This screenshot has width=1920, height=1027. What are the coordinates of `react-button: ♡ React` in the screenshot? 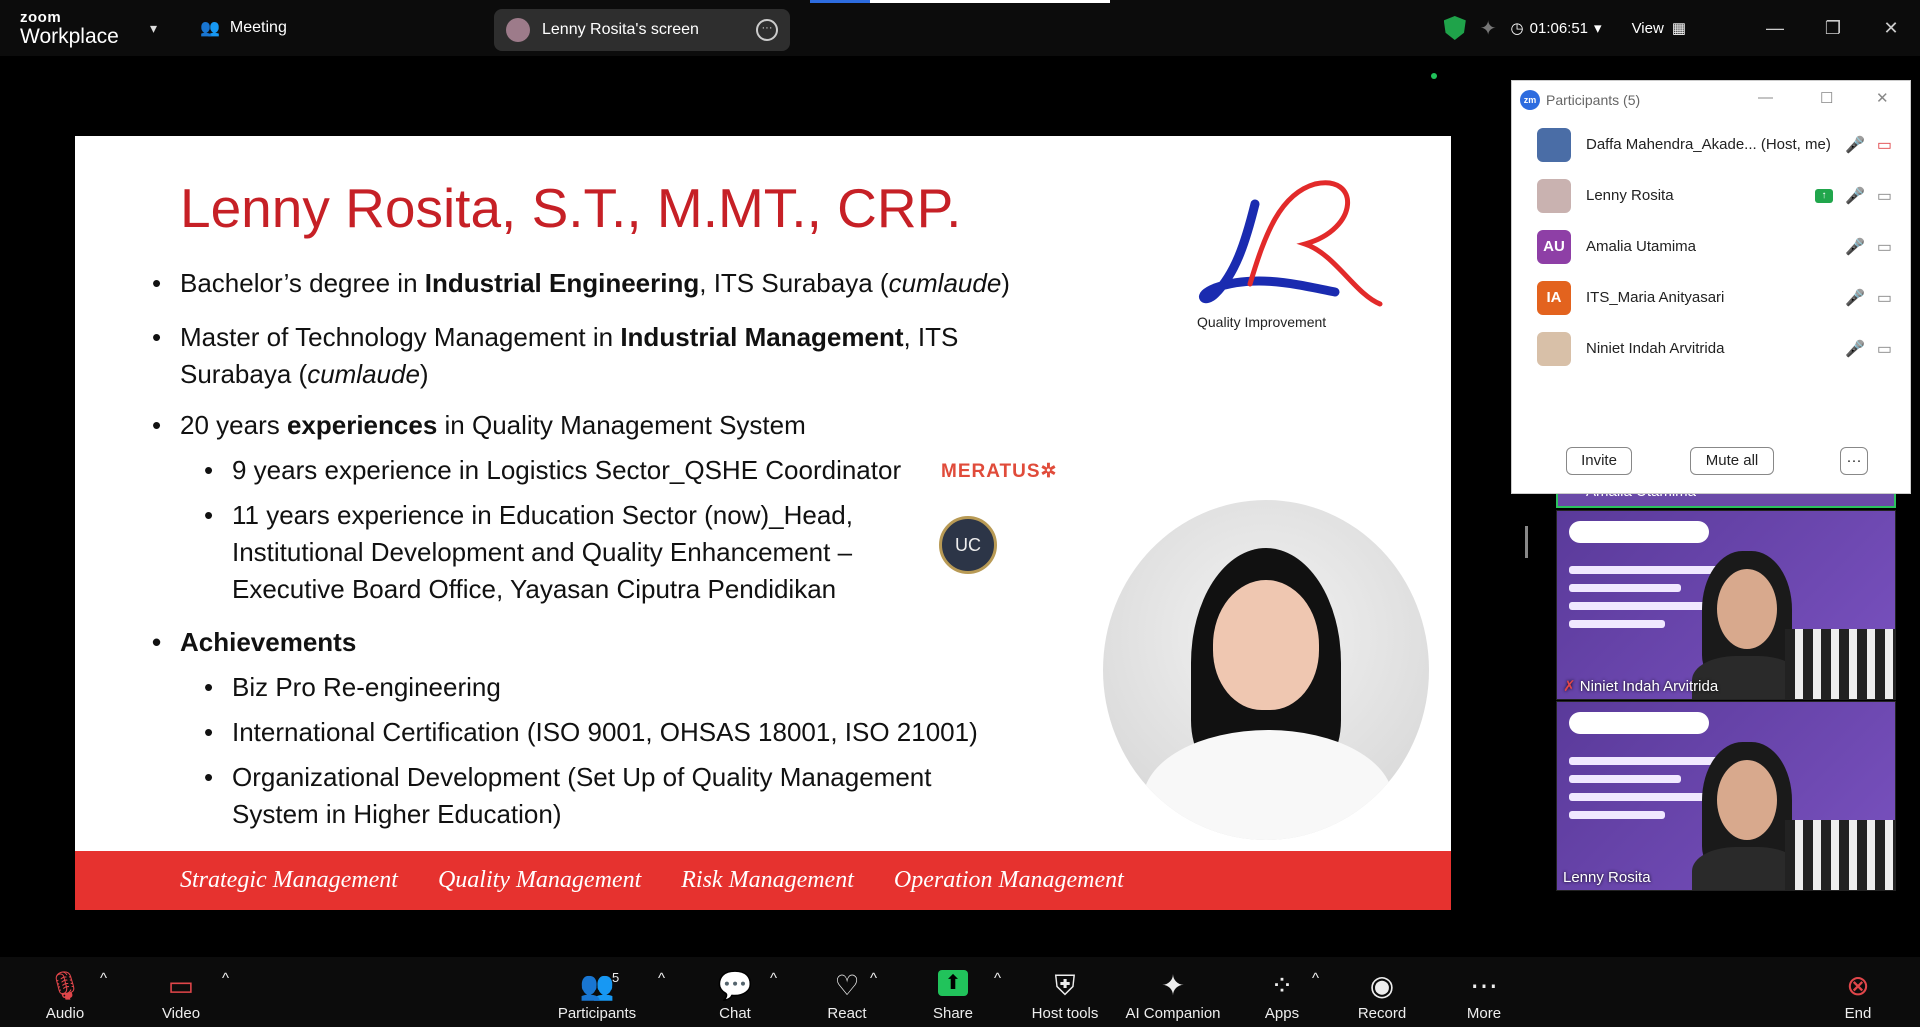 It's located at (847, 996).